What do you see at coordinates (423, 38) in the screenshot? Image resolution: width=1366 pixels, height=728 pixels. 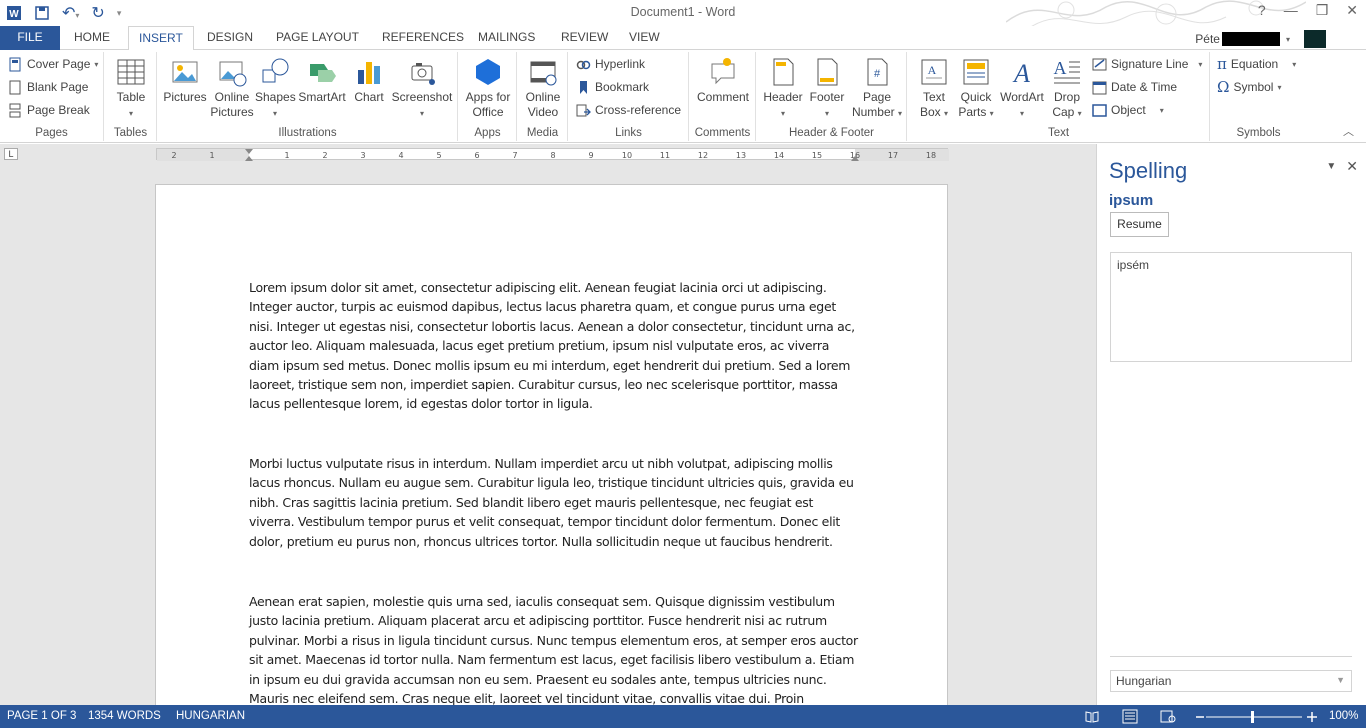 I see `tab-references: REFERENCES` at bounding box center [423, 38].